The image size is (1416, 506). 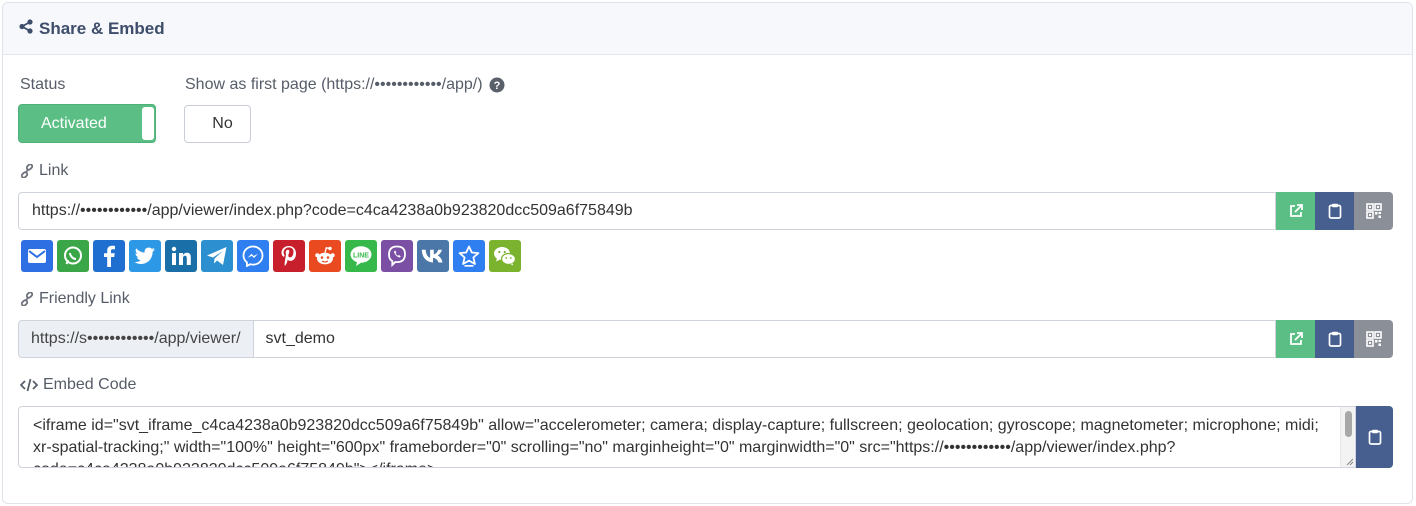 I want to click on card-title: Share & Embed, so click(x=102, y=28).